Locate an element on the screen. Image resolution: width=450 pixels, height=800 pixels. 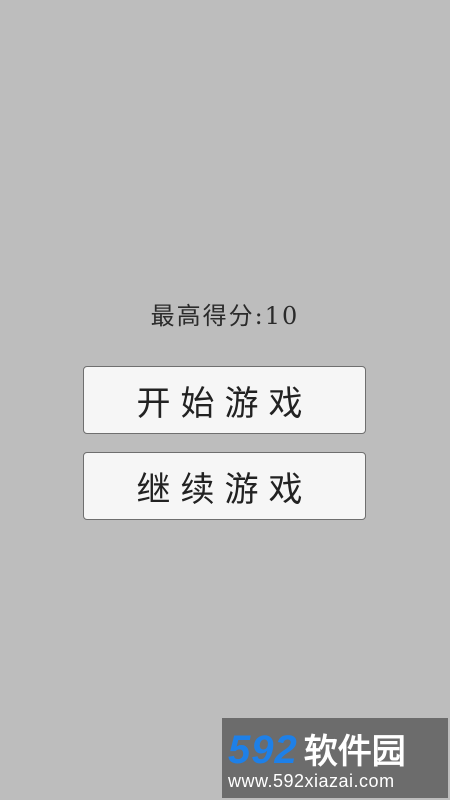
continue-game-button: 继续游戏 is located at coordinates (224, 486).